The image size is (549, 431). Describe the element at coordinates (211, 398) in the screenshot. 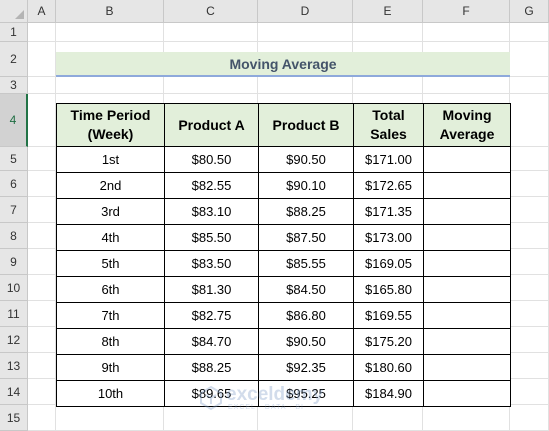

I see `exceldemy-logo-icon` at that location.